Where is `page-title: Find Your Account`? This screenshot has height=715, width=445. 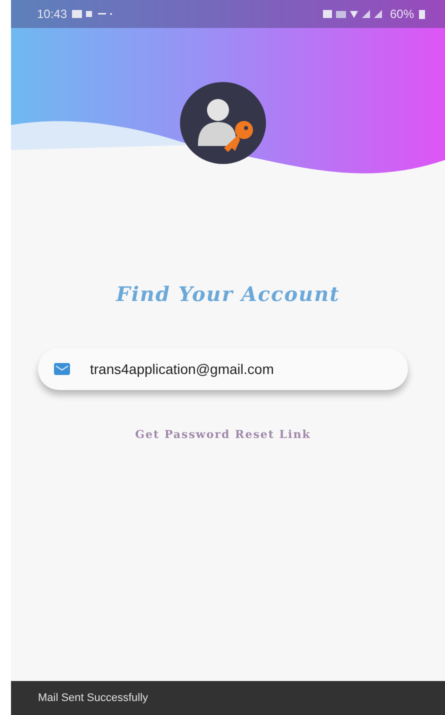
page-title: Find Your Account is located at coordinates (228, 294).